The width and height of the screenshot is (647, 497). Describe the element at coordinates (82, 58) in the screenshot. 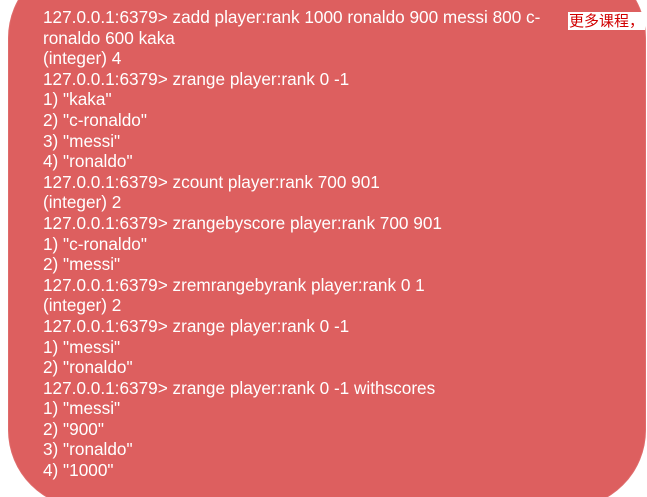

I see `terminal-line: (integer) 4` at that location.